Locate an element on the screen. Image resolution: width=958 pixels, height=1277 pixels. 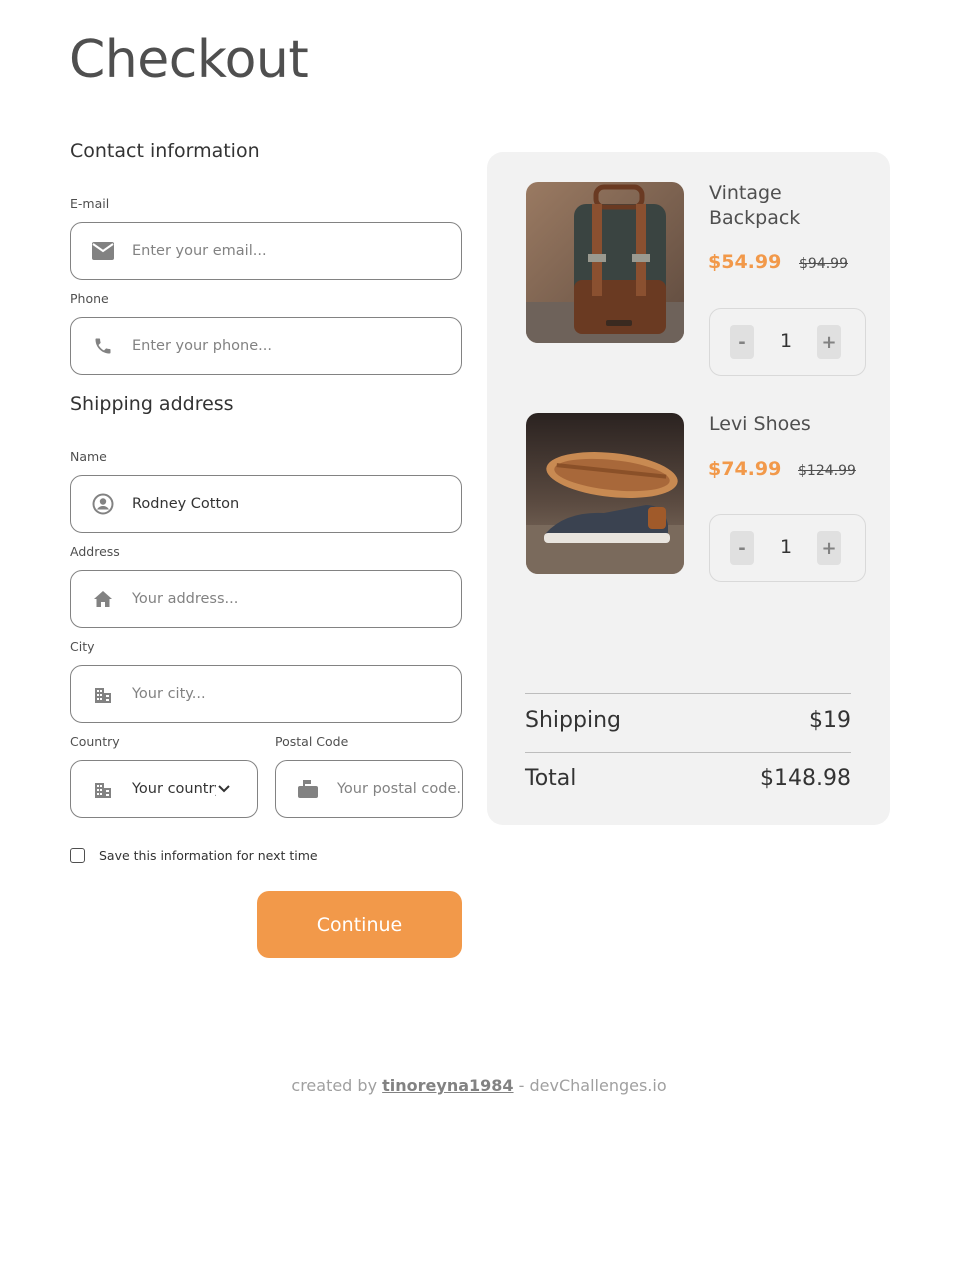
phone-field is located at coordinates (266, 346).